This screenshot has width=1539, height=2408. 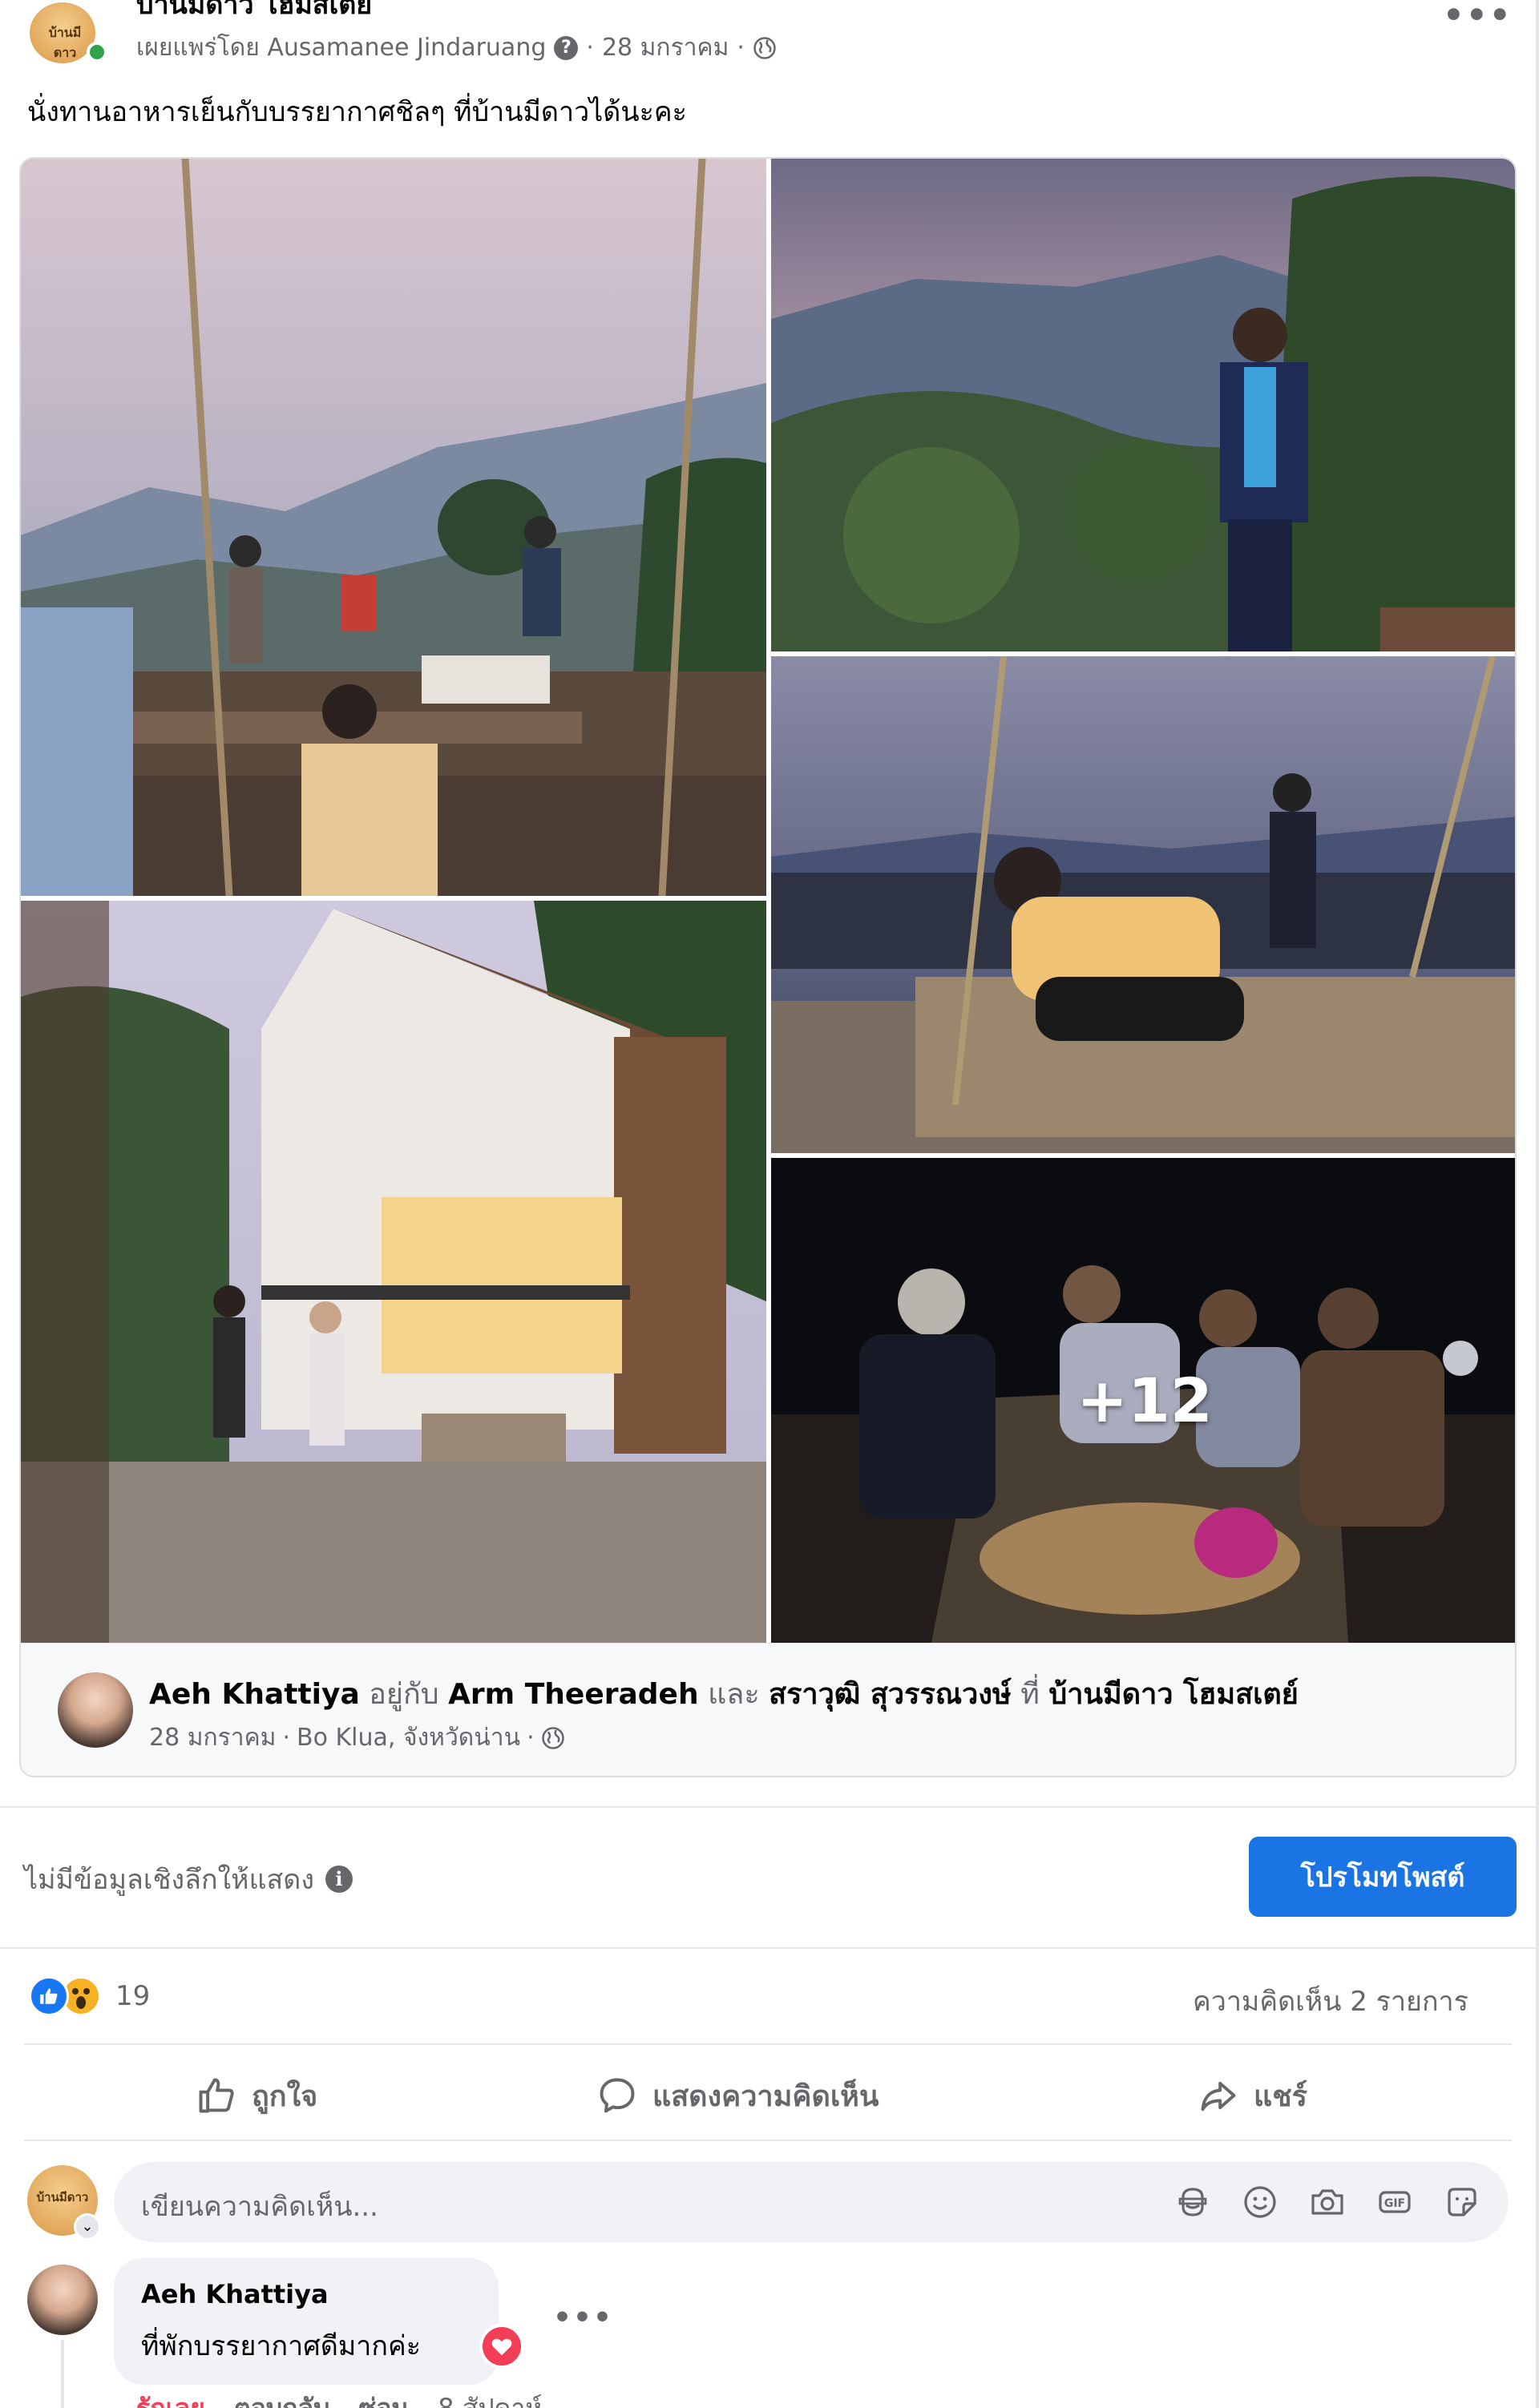 I want to click on photo-mountain-view, so click(x=1143, y=405).